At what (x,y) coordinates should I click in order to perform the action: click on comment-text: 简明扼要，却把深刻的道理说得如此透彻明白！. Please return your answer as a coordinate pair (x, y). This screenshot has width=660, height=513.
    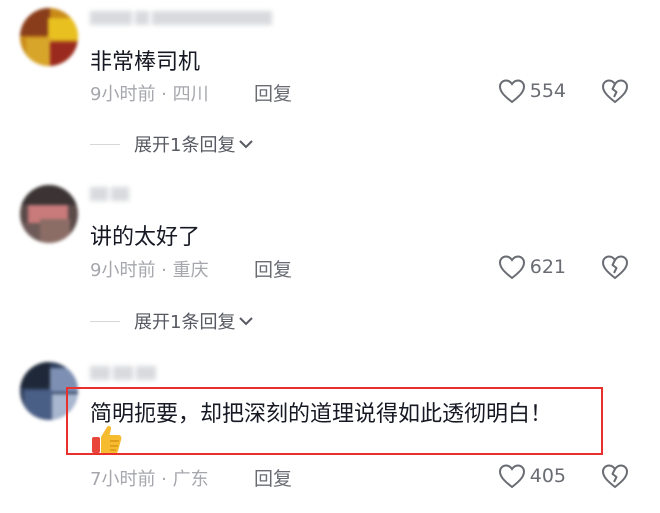
    Looking at the image, I should click on (321, 414).